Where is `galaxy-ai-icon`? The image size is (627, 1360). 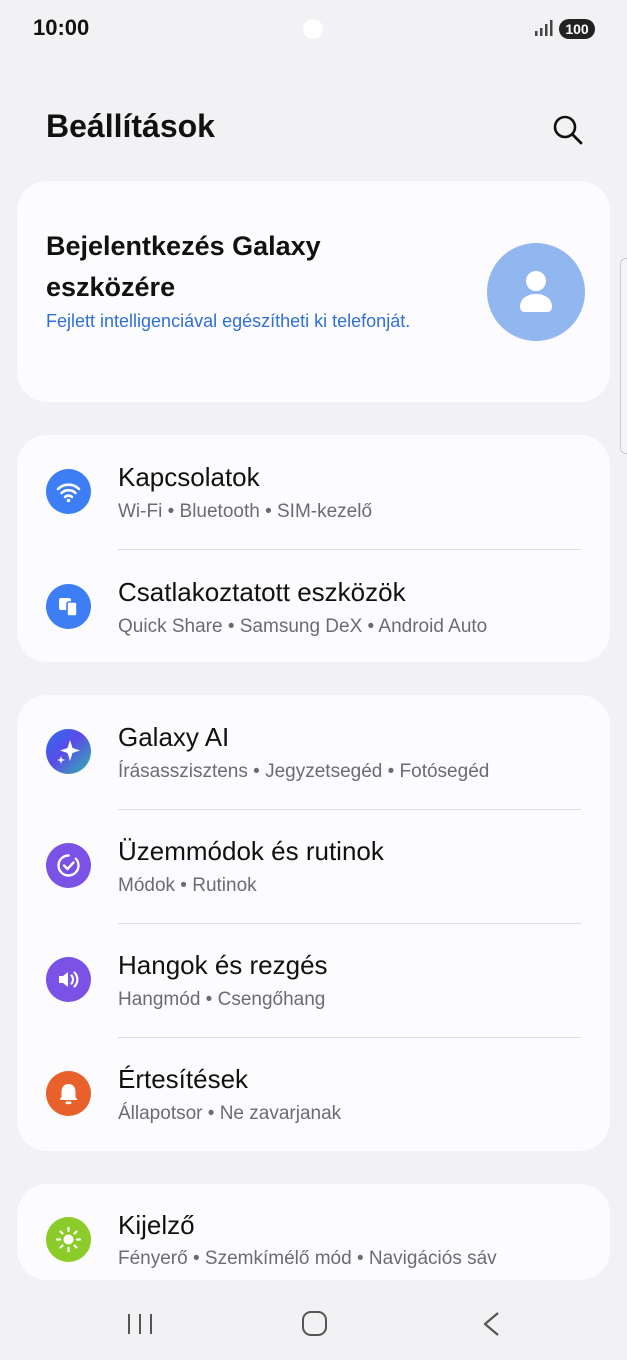 galaxy-ai-icon is located at coordinates (68, 751).